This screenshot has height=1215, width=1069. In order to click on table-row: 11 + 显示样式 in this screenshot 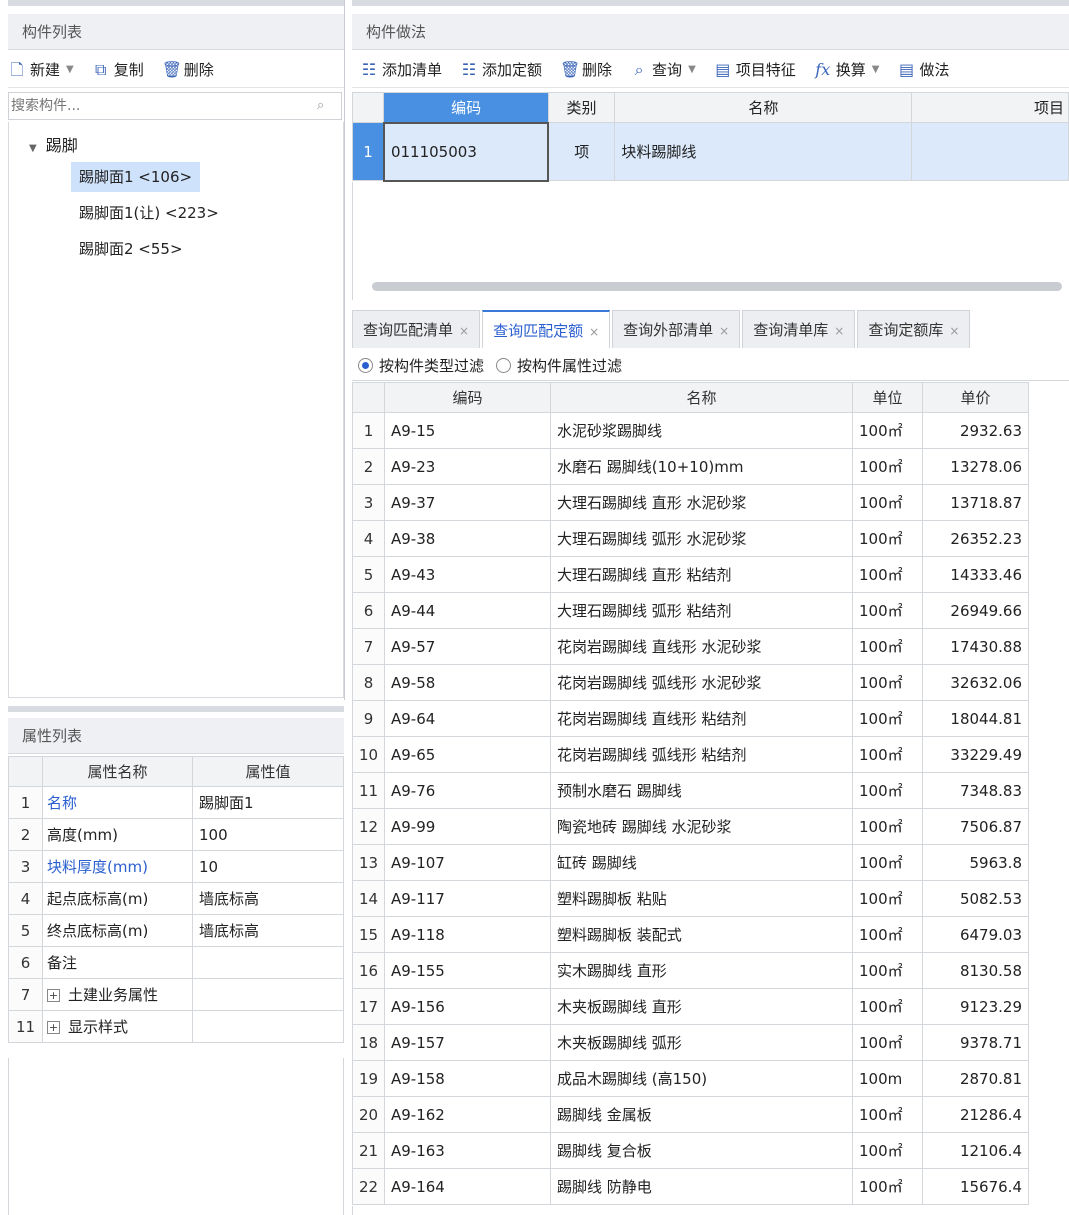, I will do `click(176, 1026)`.